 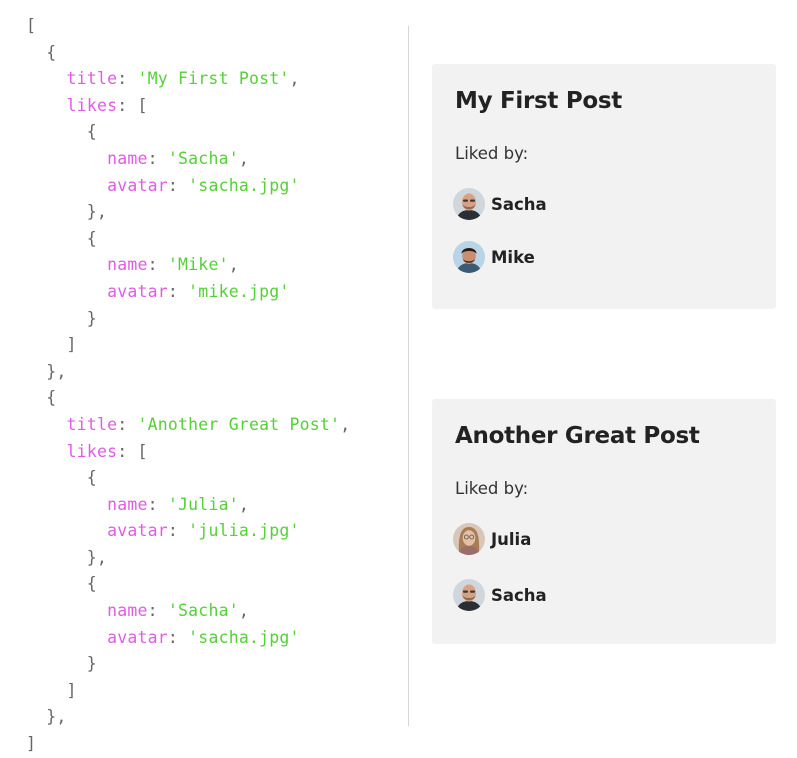 What do you see at coordinates (511, 539) in the screenshot?
I see `liker-name: Julia` at bounding box center [511, 539].